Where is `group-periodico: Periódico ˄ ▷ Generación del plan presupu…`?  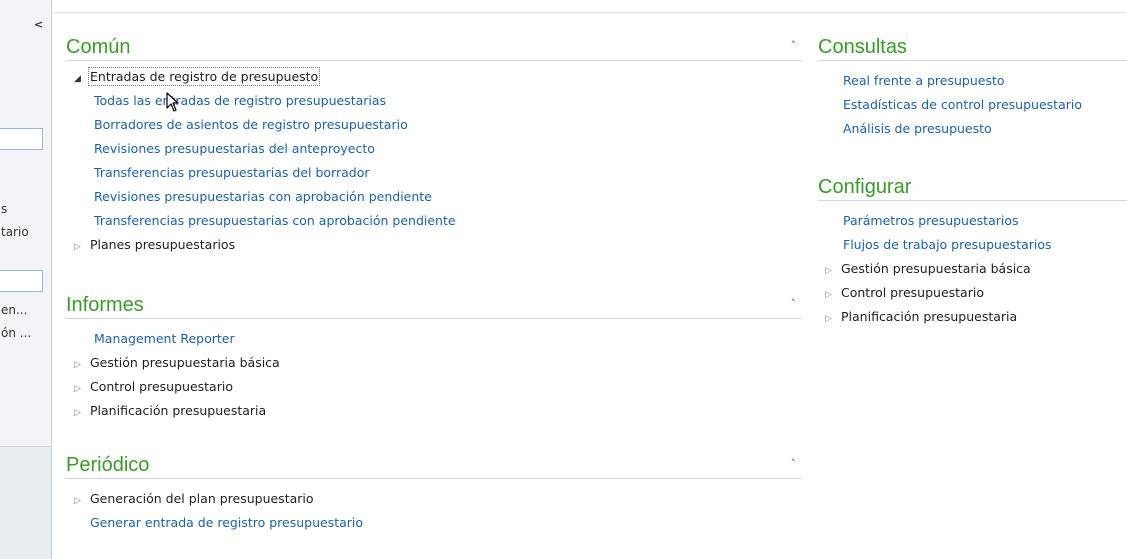
group-periodico: Periódico ˄ ▷ Generación del plan presupu… is located at coordinates (434, 493).